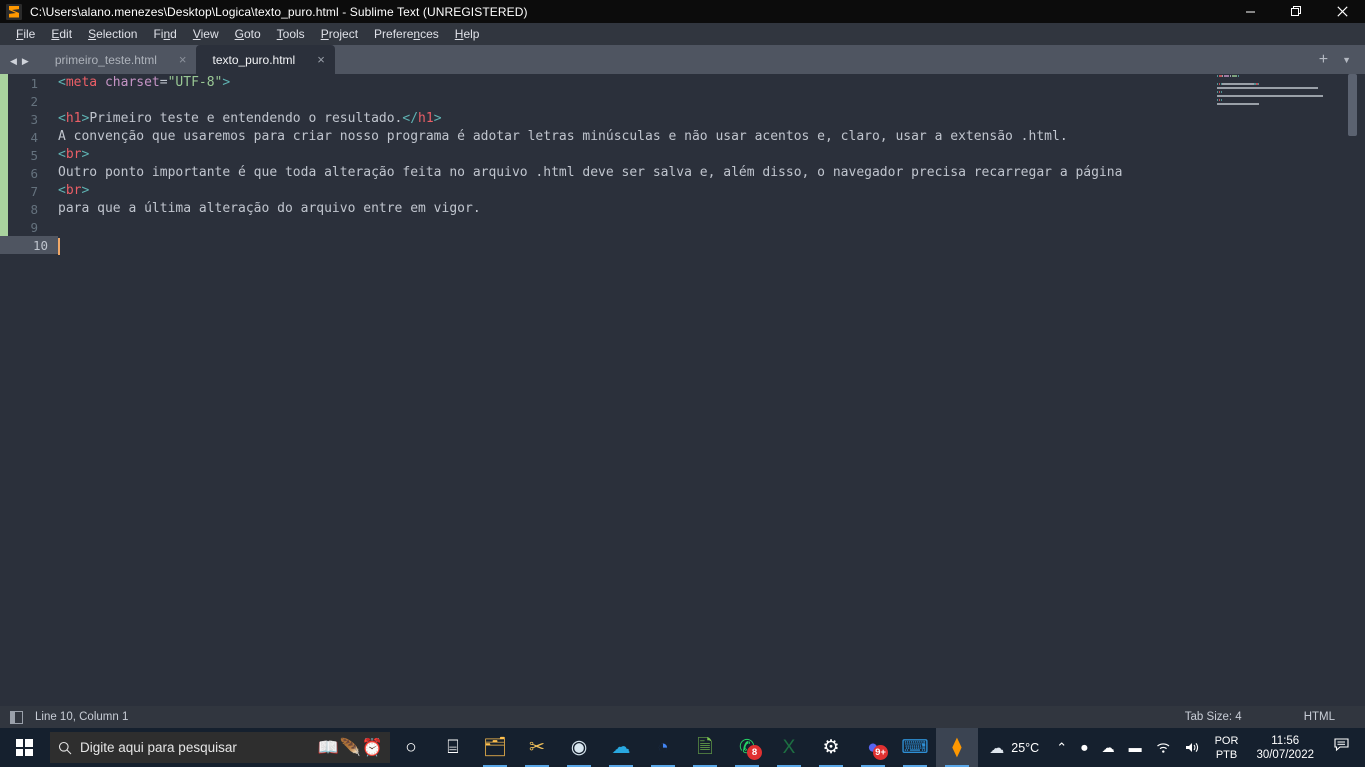 This screenshot has width=1365, height=767. What do you see at coordinates (1287, 390) in the screenshot?
I see `minimap` at bounding box center [1287, 390].